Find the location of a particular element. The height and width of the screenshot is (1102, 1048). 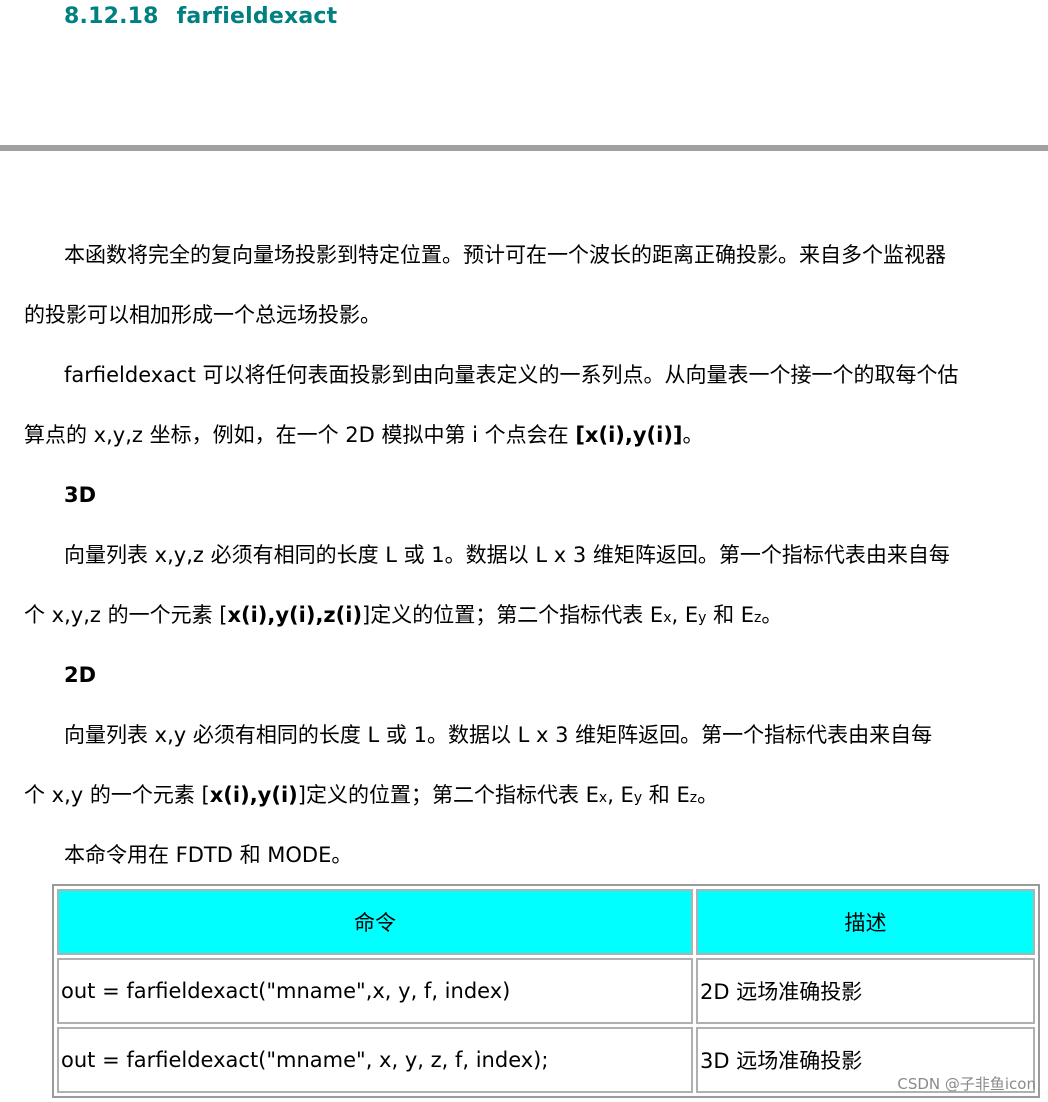

section-title: 8.12.18 farfieldexact is located at coordinates (200, 16).